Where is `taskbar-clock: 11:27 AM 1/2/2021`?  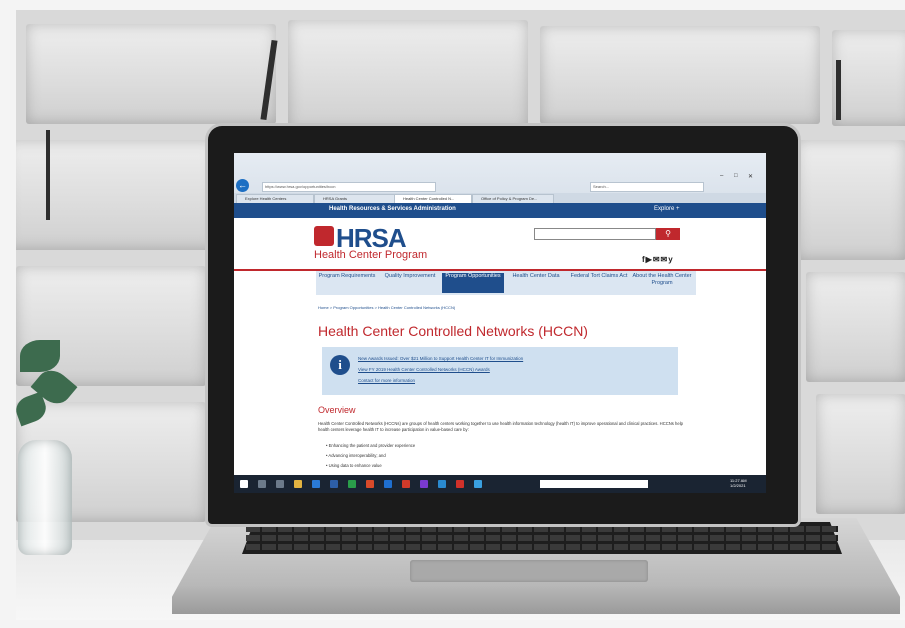 taskbar-clock: 11:27 AM 1/2/2021 is located at coordinates (738, 483).